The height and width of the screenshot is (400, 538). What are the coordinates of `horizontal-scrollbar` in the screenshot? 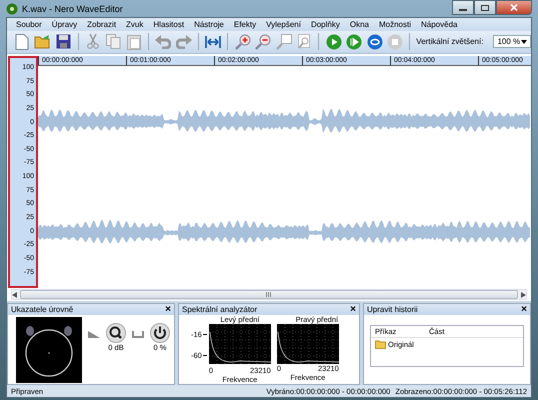 It's located at (269, 294).